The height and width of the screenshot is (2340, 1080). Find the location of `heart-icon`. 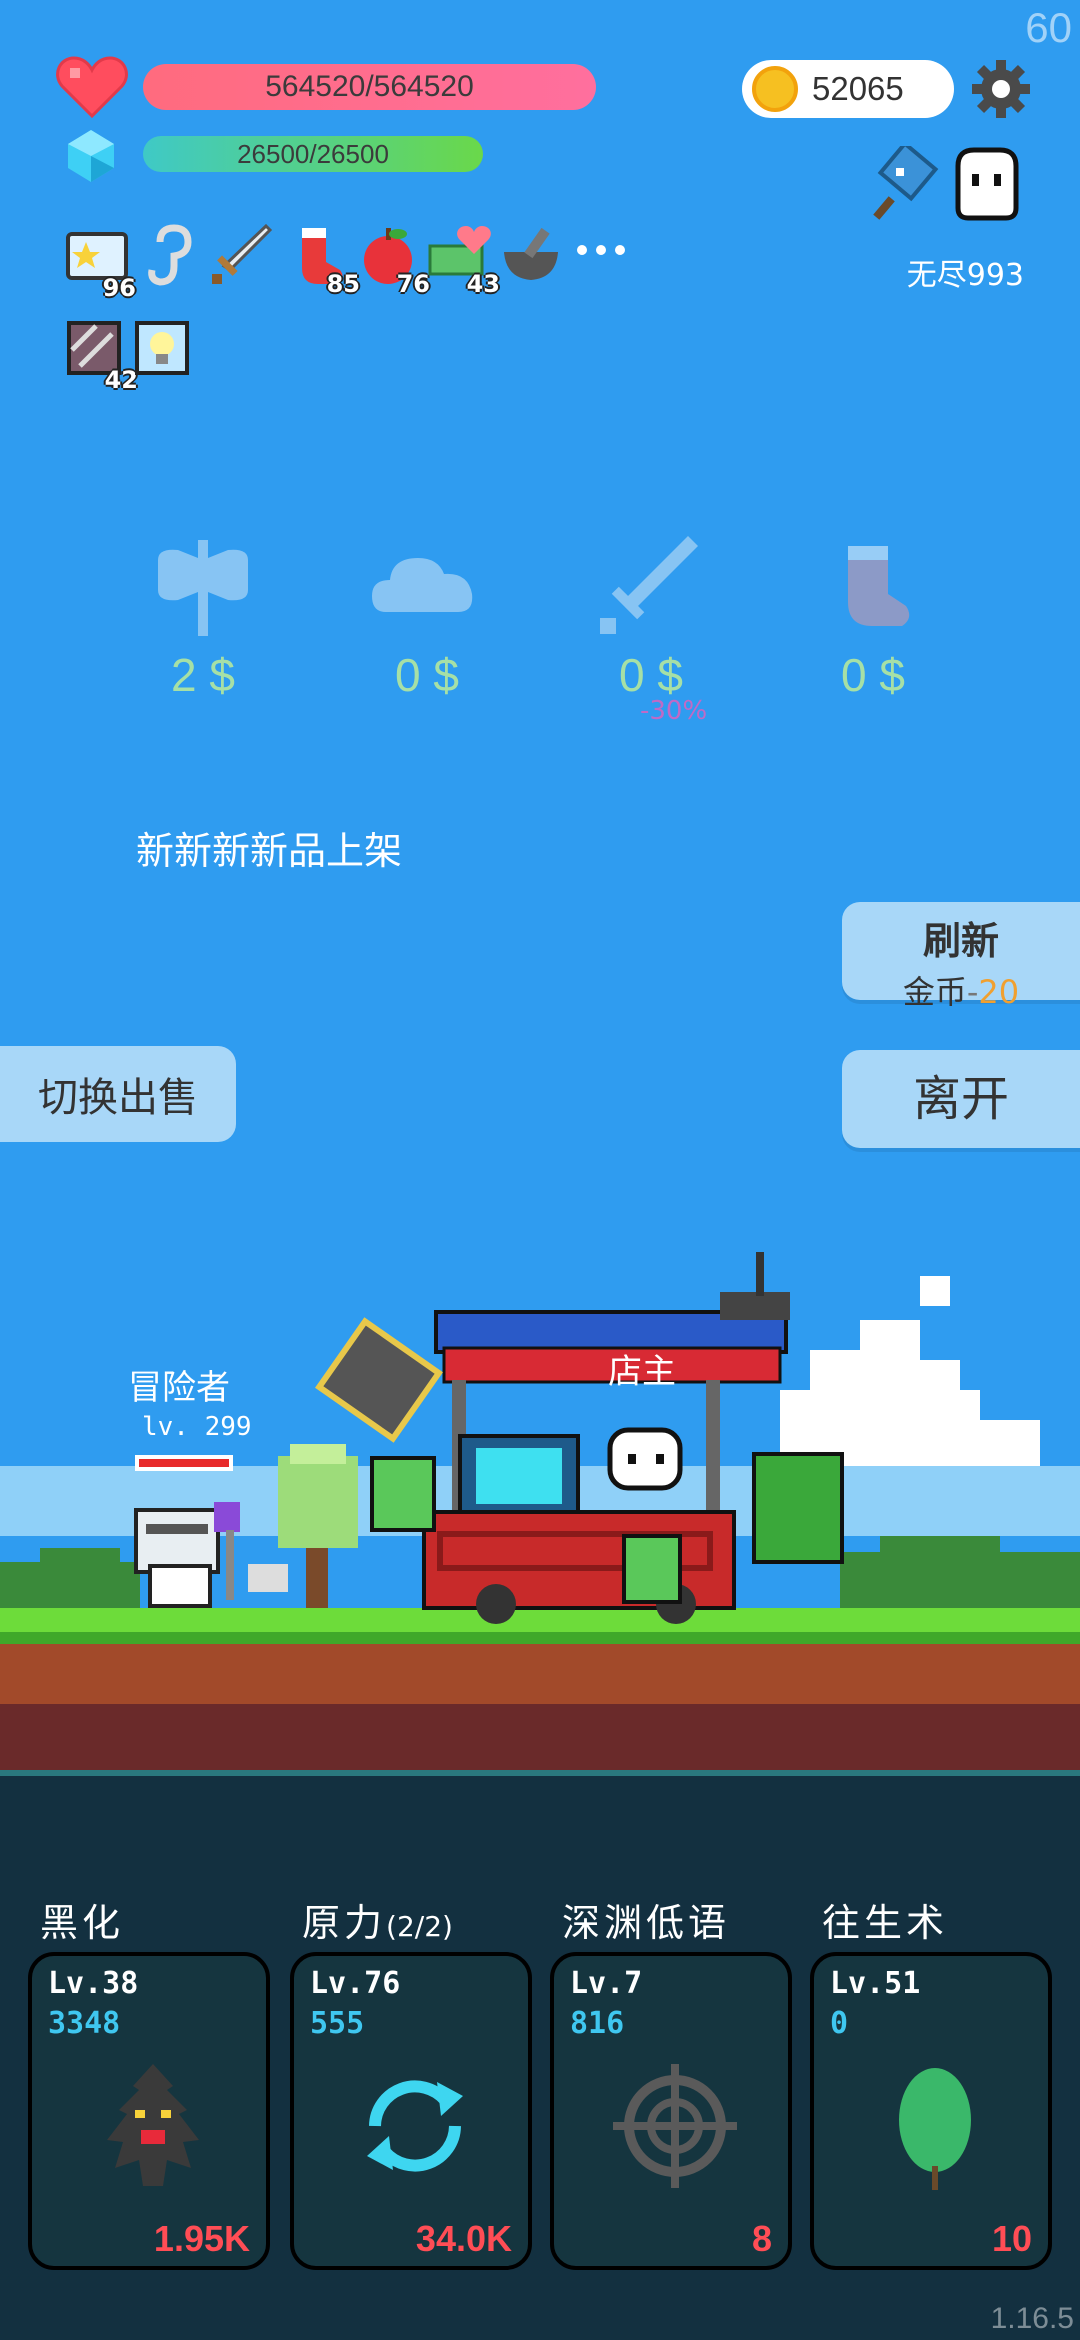

heart-icon is located at coordinates (92, 87).